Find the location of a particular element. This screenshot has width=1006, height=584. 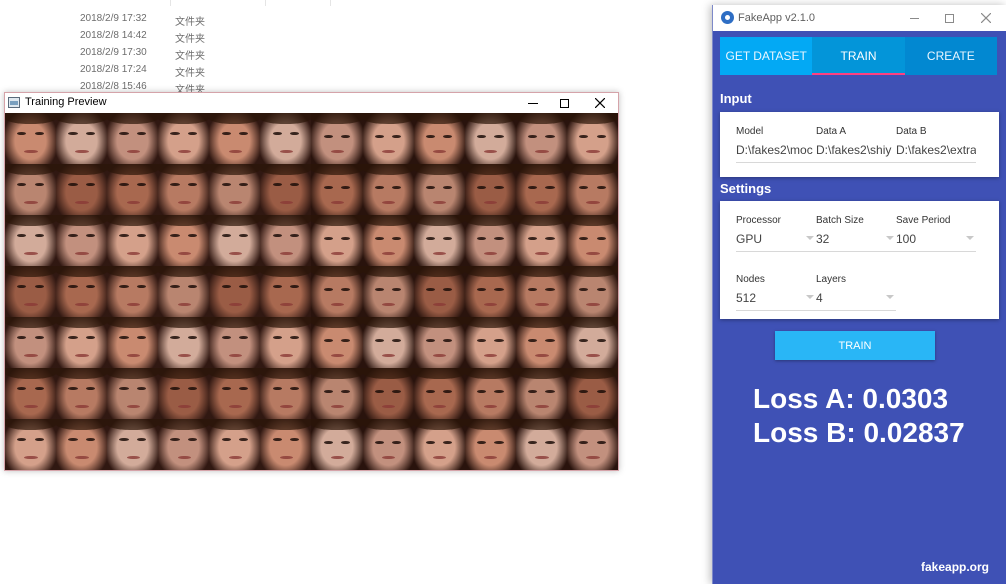

file-row: 2018/2/9 17:30 文件夹 is located at coordinates (165, 53).